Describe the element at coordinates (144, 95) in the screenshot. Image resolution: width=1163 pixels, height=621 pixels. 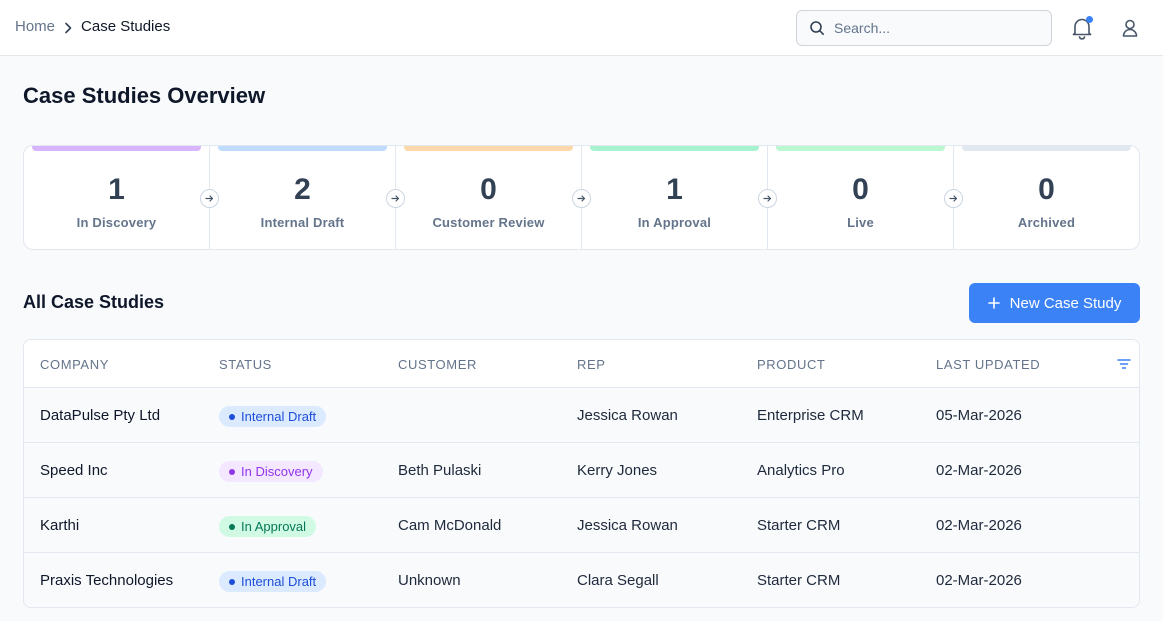
I see `page-title: Case Studies Overview` at that location.